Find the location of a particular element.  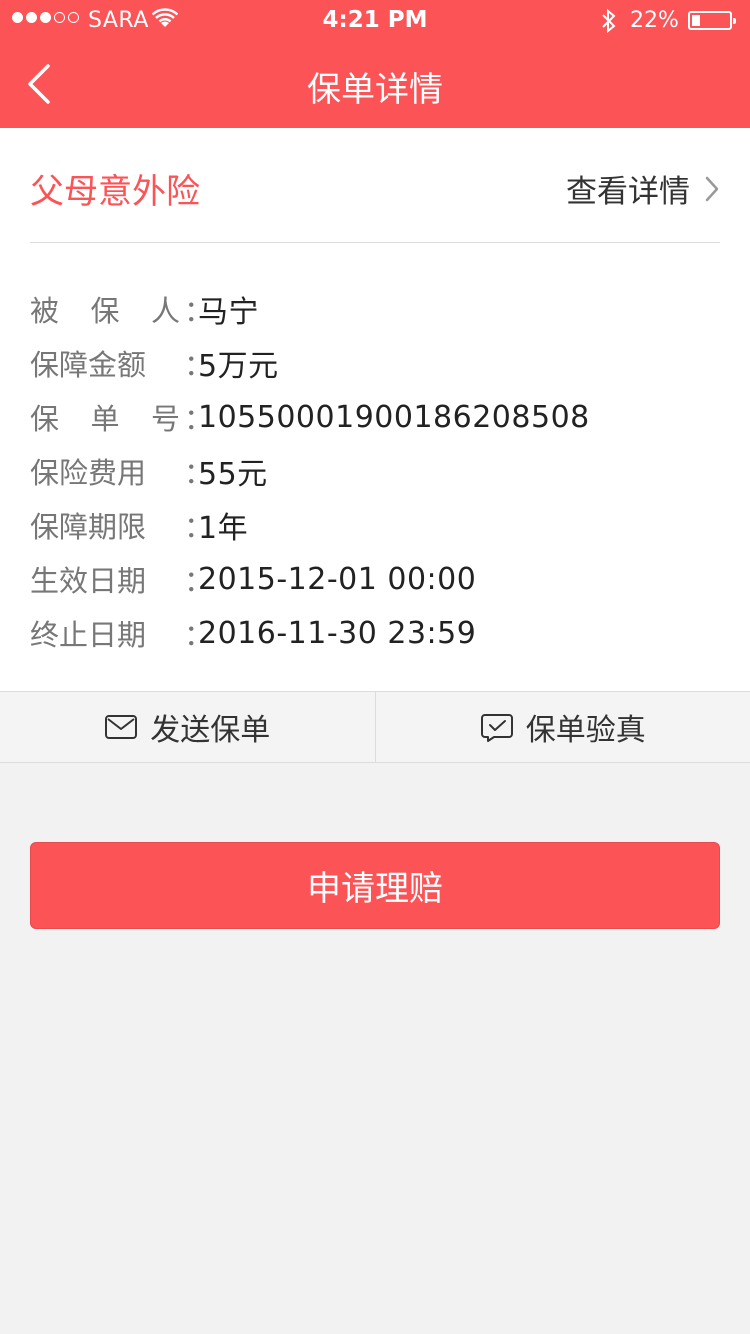

product-name: 父母意外险 is located at coordinates (115, 192).